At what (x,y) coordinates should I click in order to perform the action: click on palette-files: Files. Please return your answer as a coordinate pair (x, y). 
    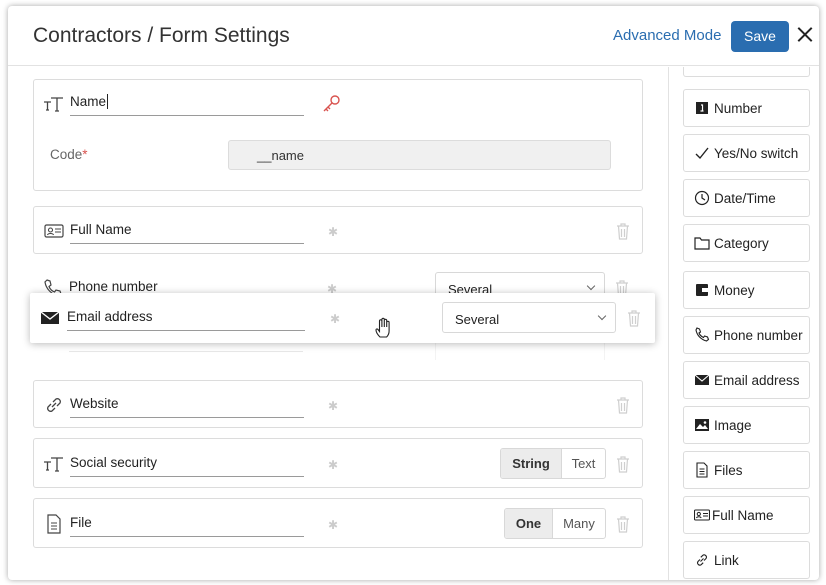
    Looking at the image, I should click on (746, 470).